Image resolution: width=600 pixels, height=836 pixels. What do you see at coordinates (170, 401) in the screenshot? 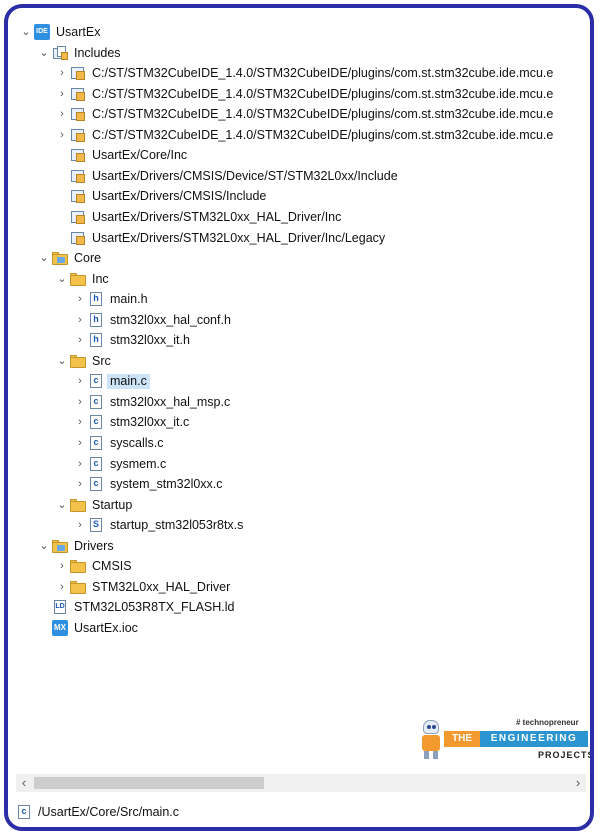
I see `tree-item-label: stm32l0xx_hal_msp.c` at bounding box center [170, 401].